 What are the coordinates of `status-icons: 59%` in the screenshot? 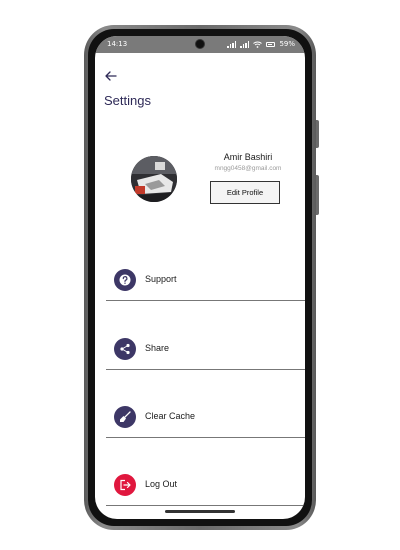 It's located at (261, 44).